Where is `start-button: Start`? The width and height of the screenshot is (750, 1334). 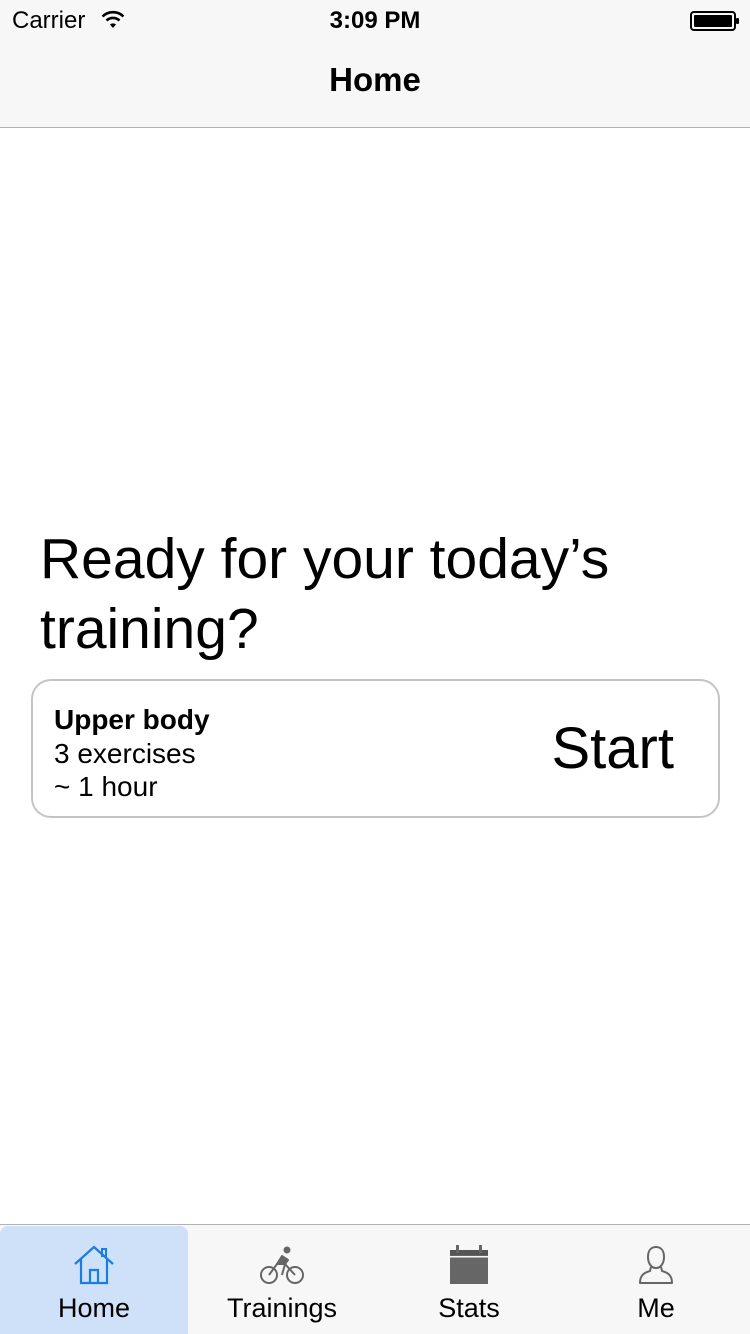
start-button: Start is located at coordinates (613, 749).